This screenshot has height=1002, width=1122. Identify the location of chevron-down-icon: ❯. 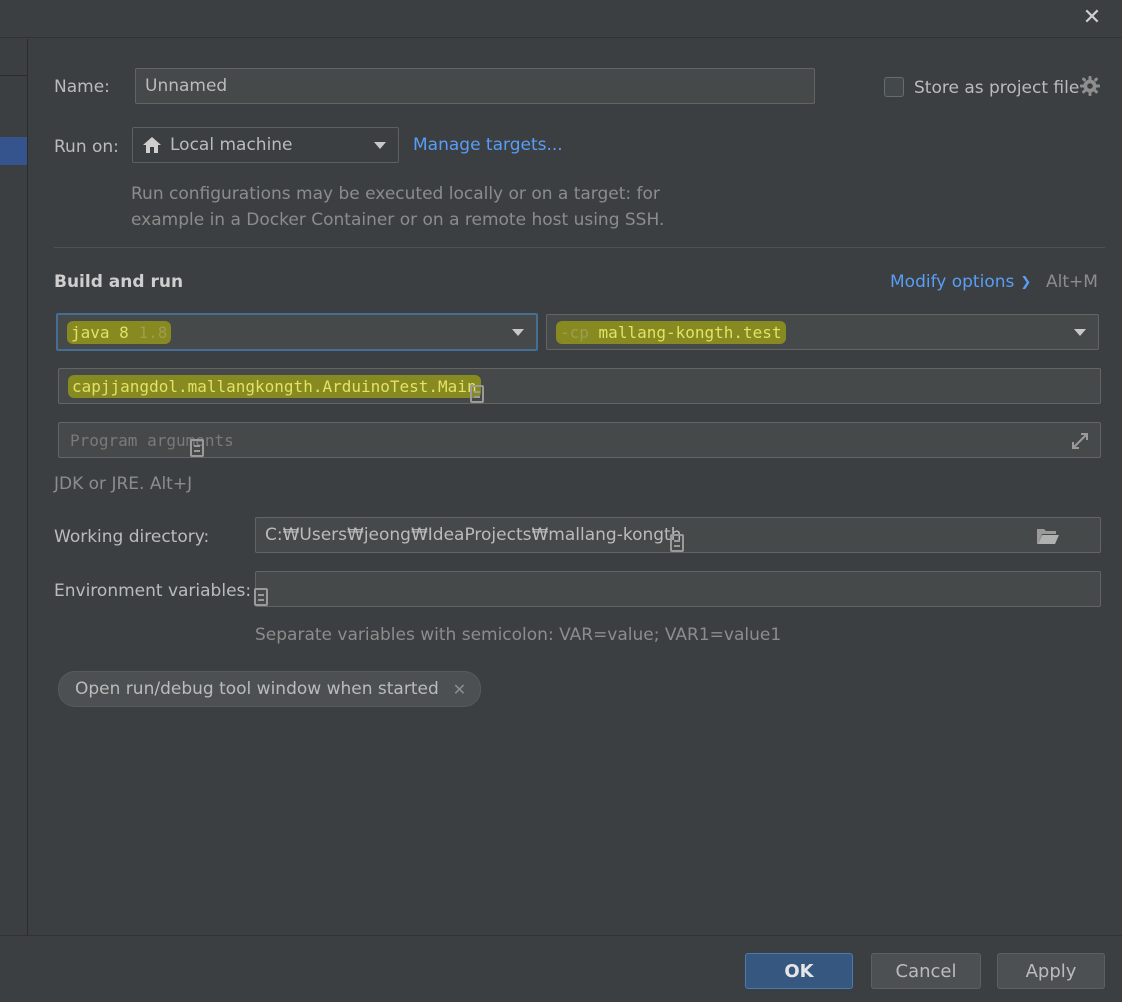
(1026, 282).